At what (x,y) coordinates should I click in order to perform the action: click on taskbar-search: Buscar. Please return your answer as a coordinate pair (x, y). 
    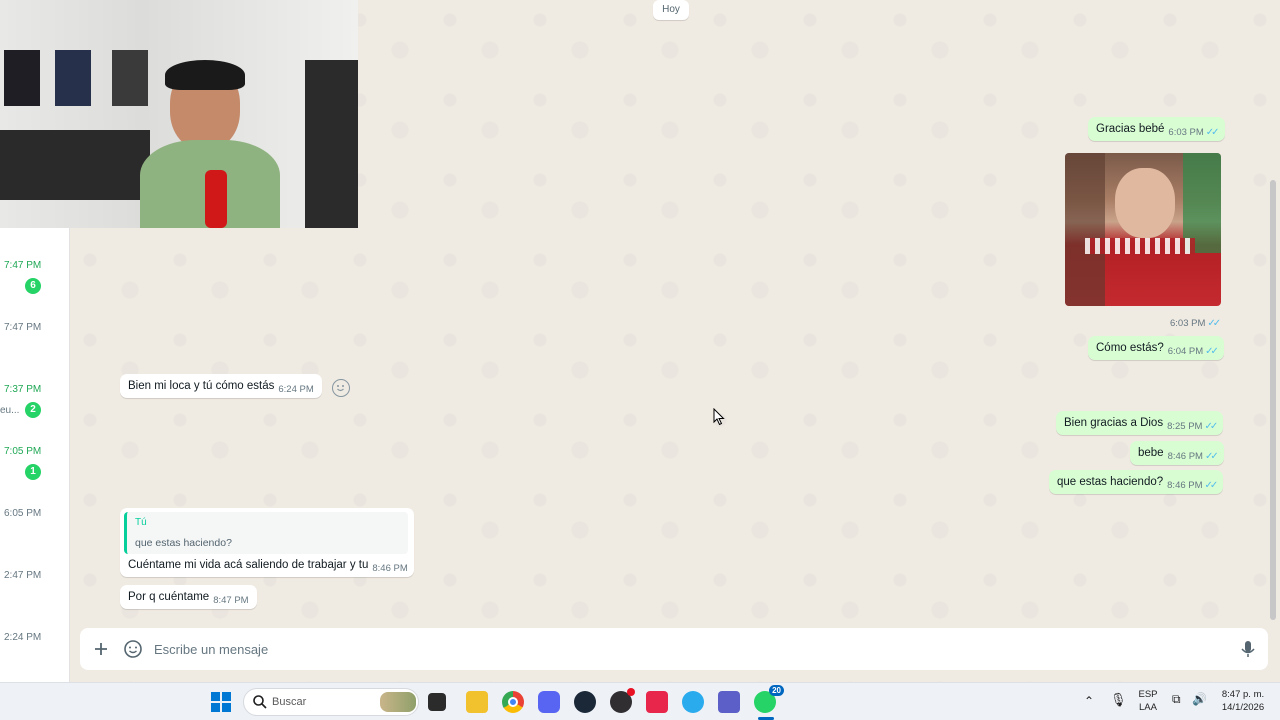
    Looking at the image, I should click on (331, 702).